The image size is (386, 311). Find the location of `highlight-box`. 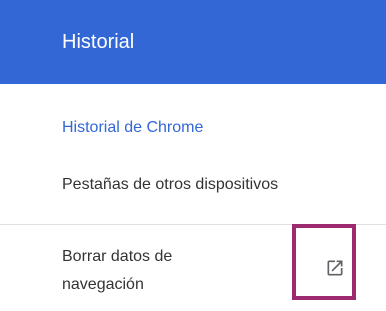

highlight-box is located at coordinates (324, 262).